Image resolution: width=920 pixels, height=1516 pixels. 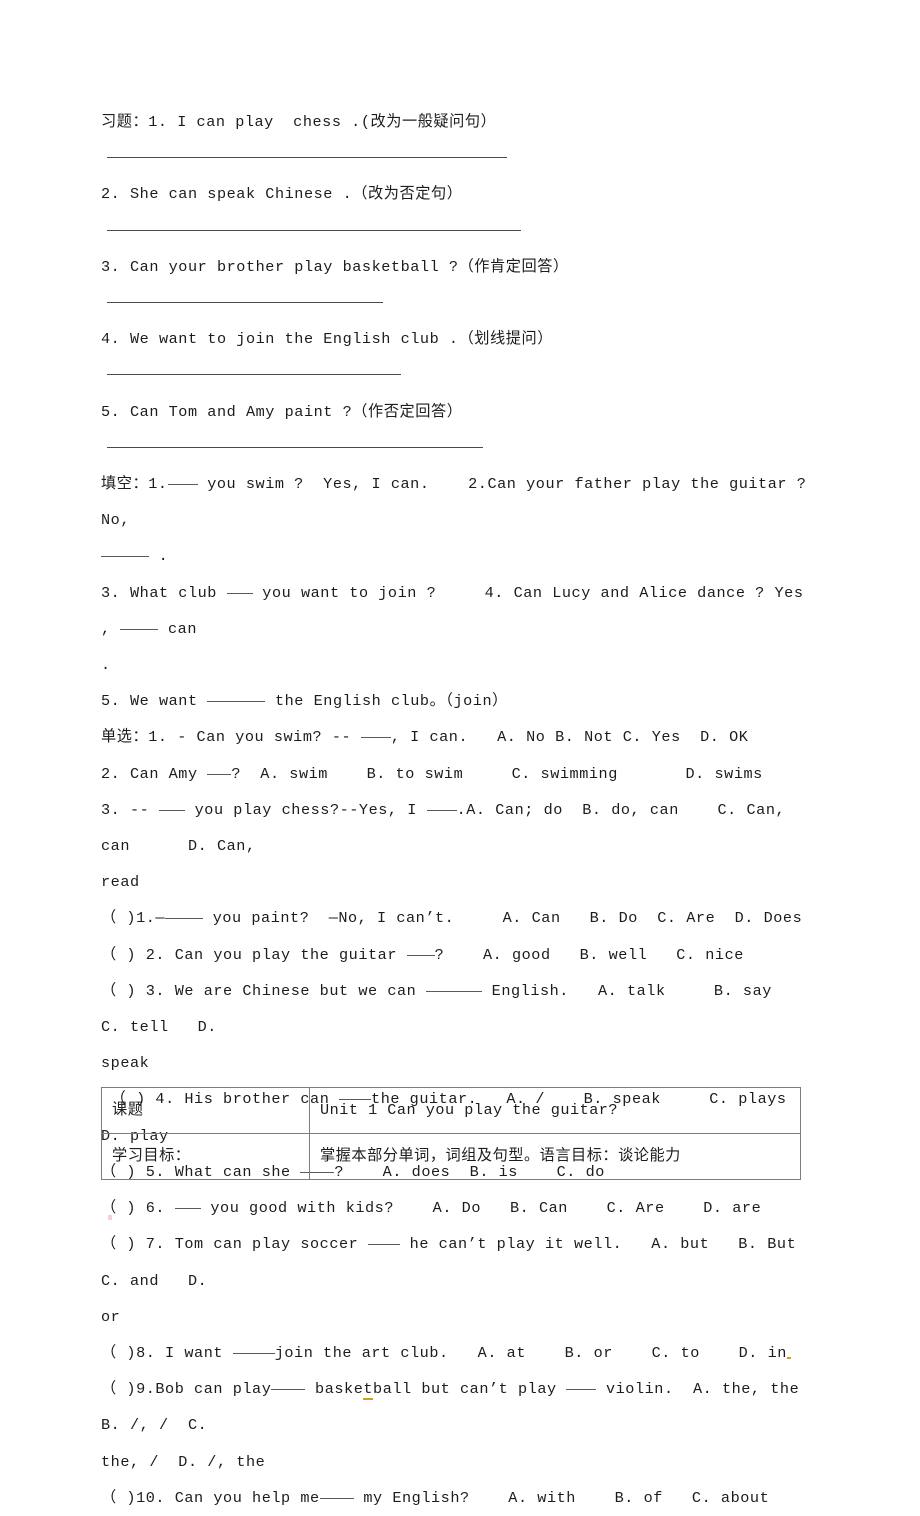 I want to click on rewrite-item-2-text: 2. She can speak Chinese .（改为否定句）, so click(x=282, y=194).